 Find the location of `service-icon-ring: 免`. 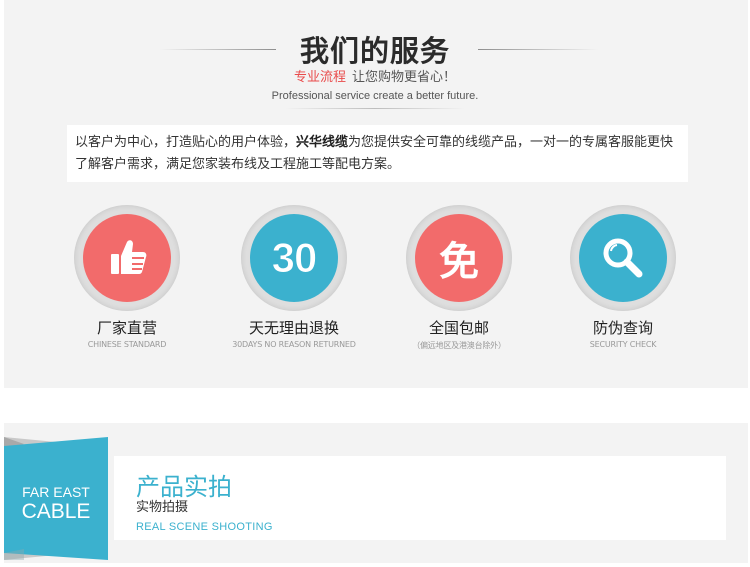

service-icon-ring: 免 is located at coordinates (459, 258).